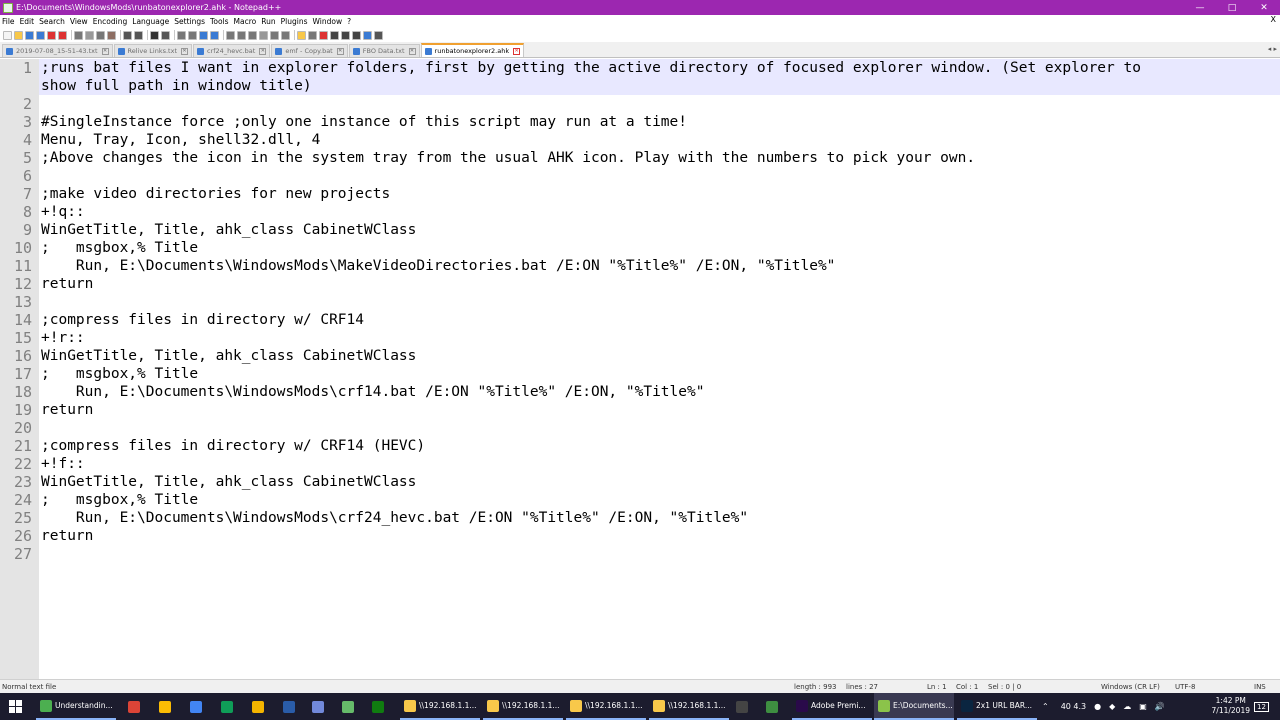 This screenshot has width=1280, height=720. Describe the element at coordinates (1231, 706) in the screenshot. I see `clock: 1:42 PM 7/11/2019` at that location.